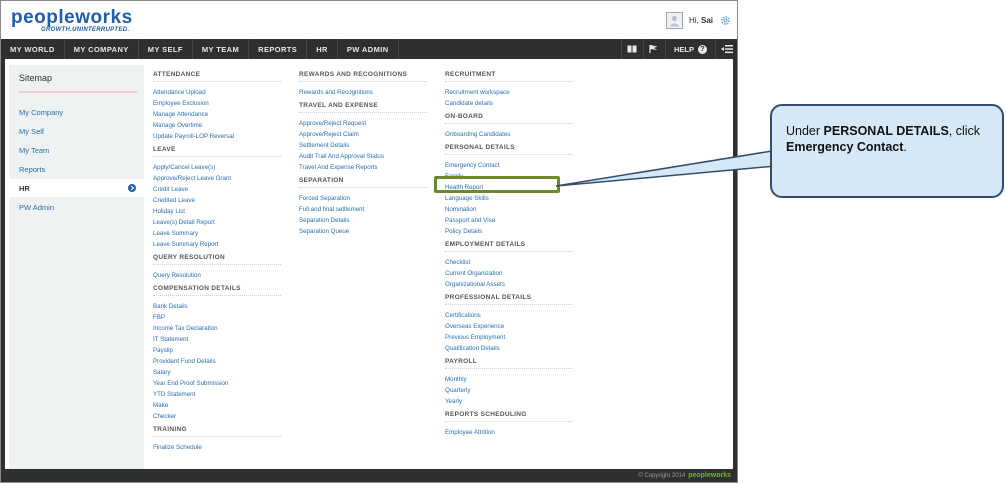  Describe the element at coordinates (725, 21) in the screenshot. I see `gear-icon` at that location.